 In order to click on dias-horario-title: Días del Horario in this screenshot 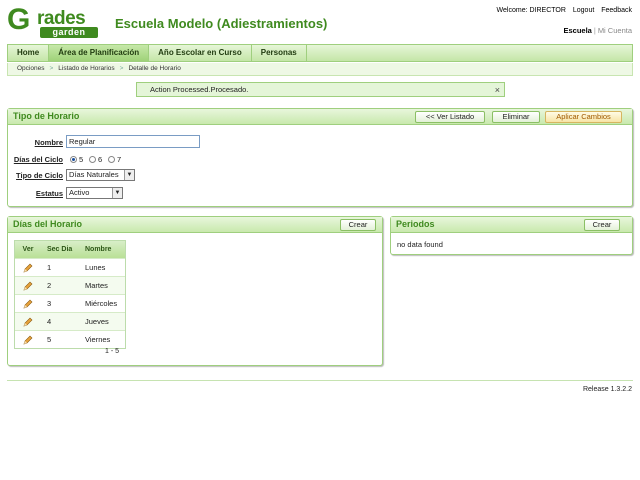, I will do `click(48, 224)`.